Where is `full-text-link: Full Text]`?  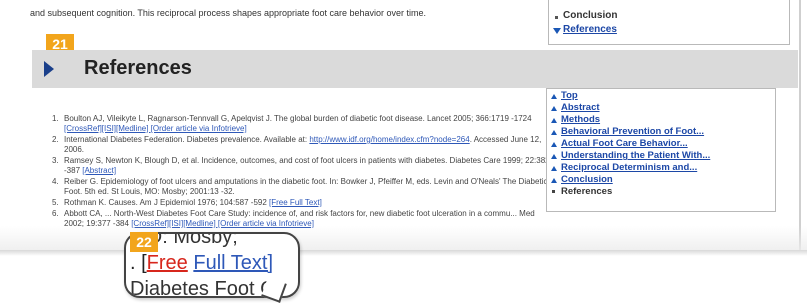
full-text-link: Full Text] is located at coordinates (233, 263).